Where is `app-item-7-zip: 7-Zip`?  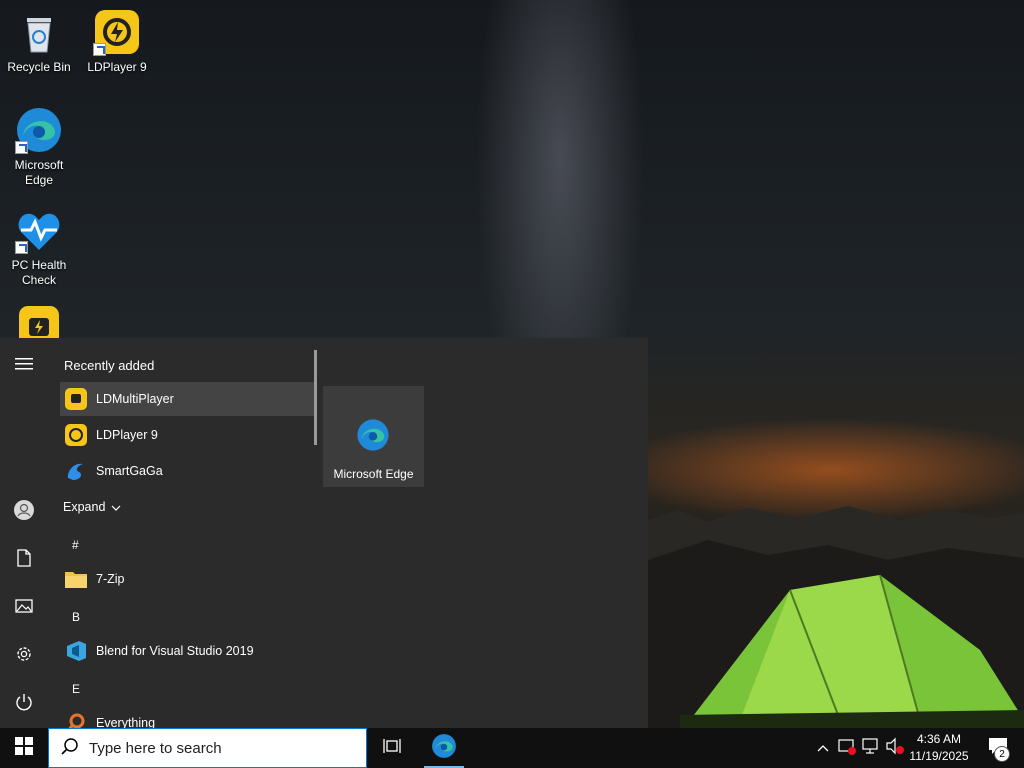 app-item-7-zip: 7-Zip is located at coordinates (188, 579).